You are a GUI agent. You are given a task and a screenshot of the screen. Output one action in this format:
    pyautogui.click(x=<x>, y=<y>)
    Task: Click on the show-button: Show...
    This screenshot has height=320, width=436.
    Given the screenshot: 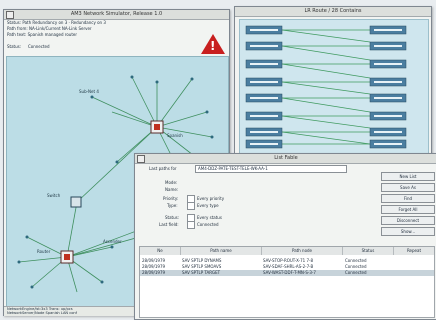 What is the action you would take?
    pyautogui.click(x=408, y=231)
    